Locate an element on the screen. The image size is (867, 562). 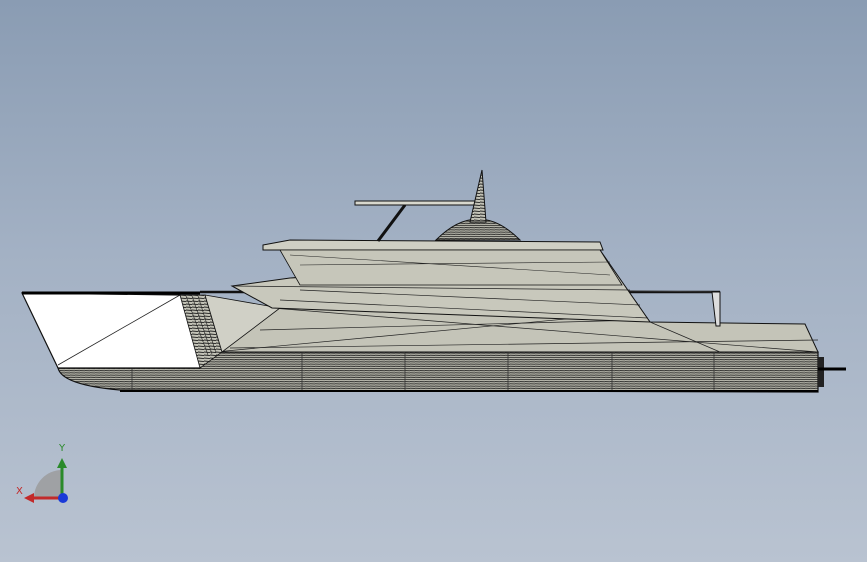
upper-deck is located at coordinates (442, 262).